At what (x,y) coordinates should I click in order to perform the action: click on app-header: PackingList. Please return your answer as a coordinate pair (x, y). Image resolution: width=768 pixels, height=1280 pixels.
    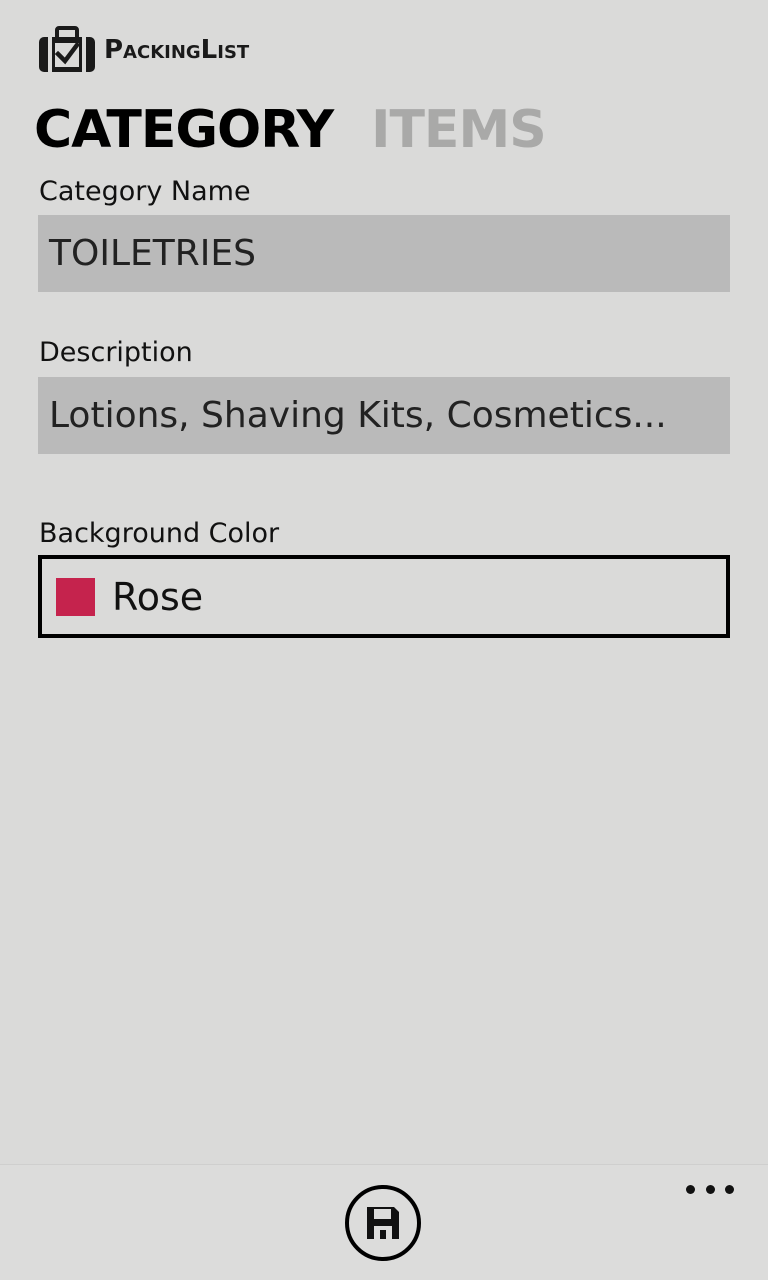
    Looking at the image, I should click on (143, 50).